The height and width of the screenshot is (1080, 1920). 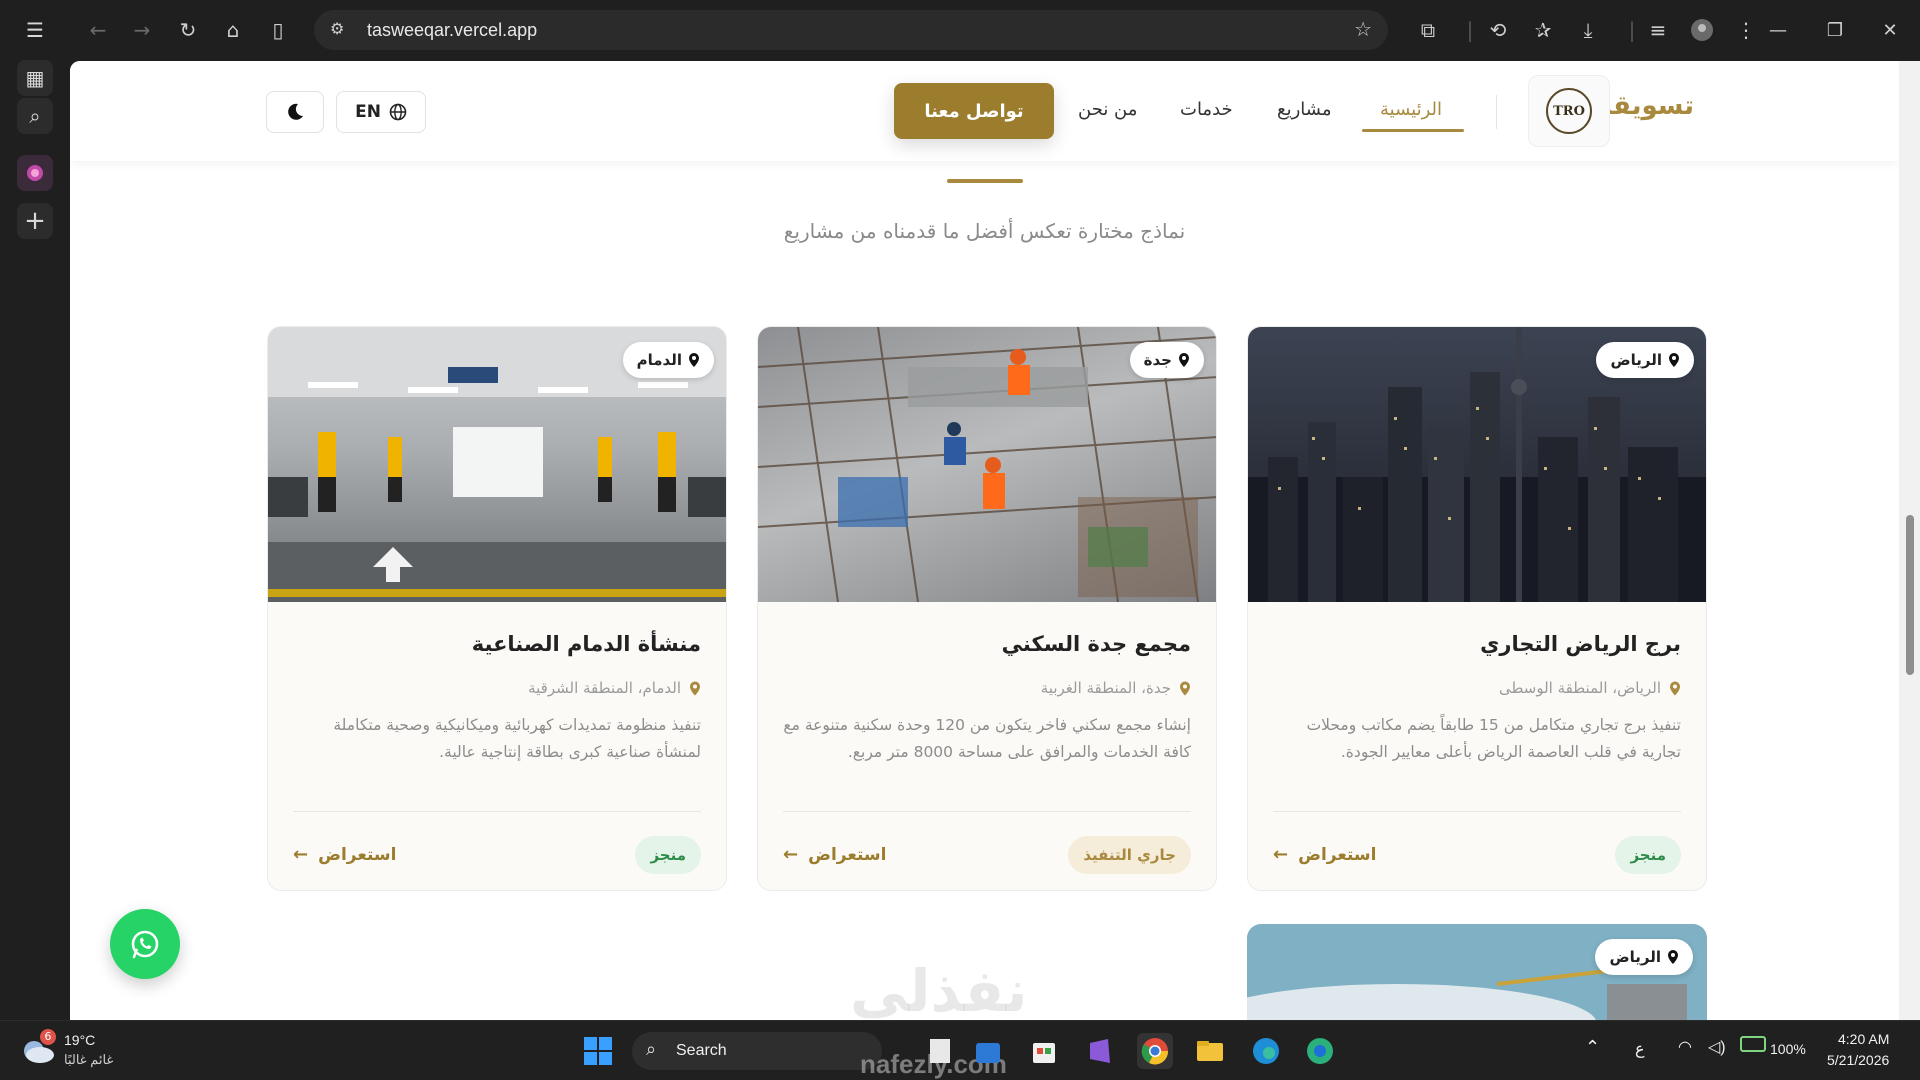 I want to click on location-chip: الدمام, so click(x=668, y=360).